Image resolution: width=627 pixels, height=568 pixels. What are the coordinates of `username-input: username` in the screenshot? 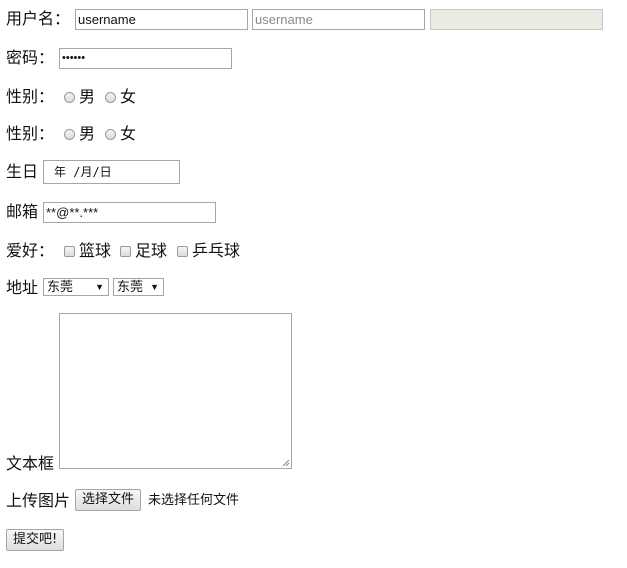 It's located at (161, 19).